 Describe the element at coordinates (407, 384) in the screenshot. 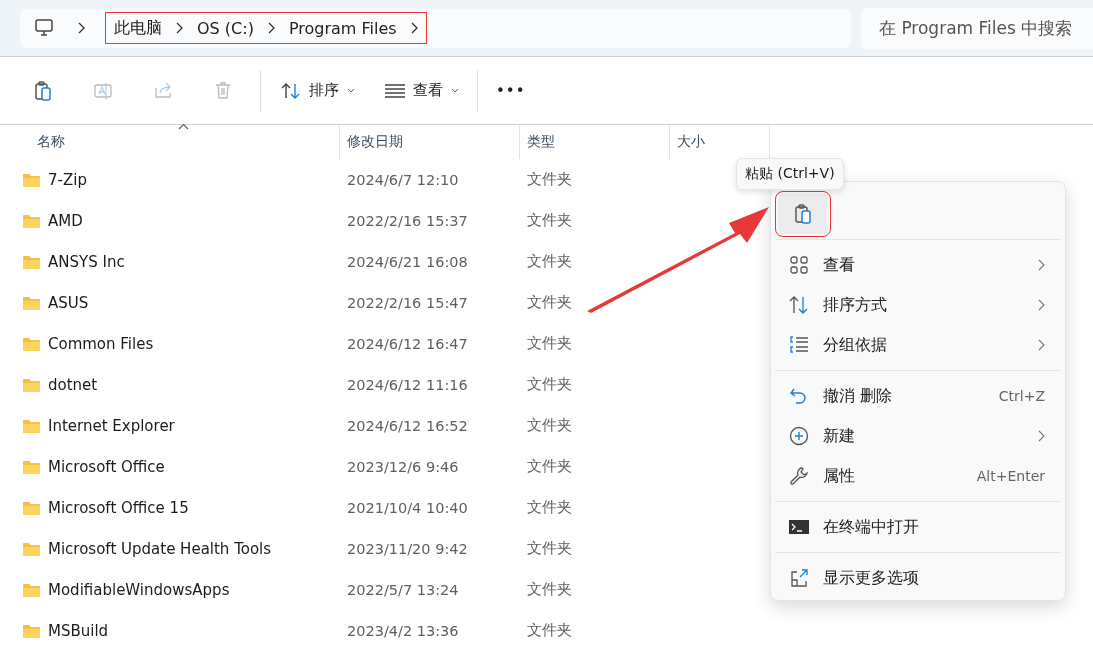

I see `table-cell-text: 2024/6/12 11:16` at that location.